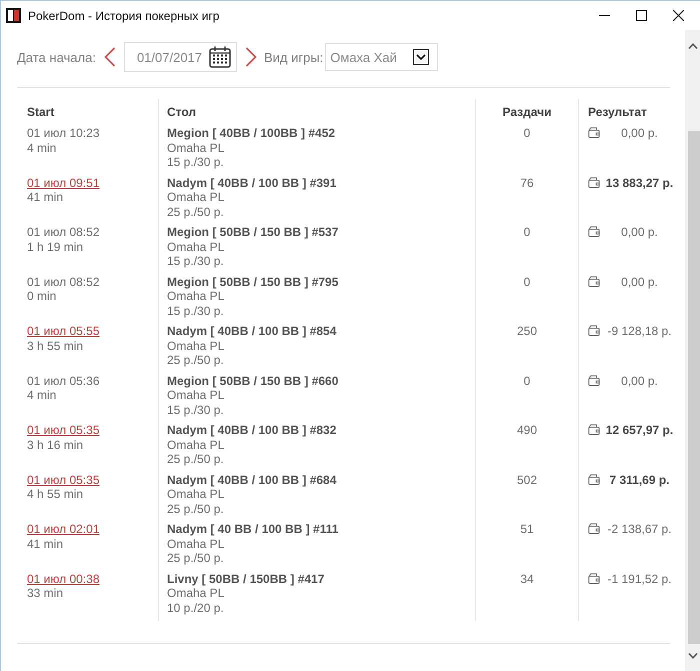  What do you see at coordinates (321, 112) in the screenshot?
I see `column-header: Стол` at bounding box center [321, 112].